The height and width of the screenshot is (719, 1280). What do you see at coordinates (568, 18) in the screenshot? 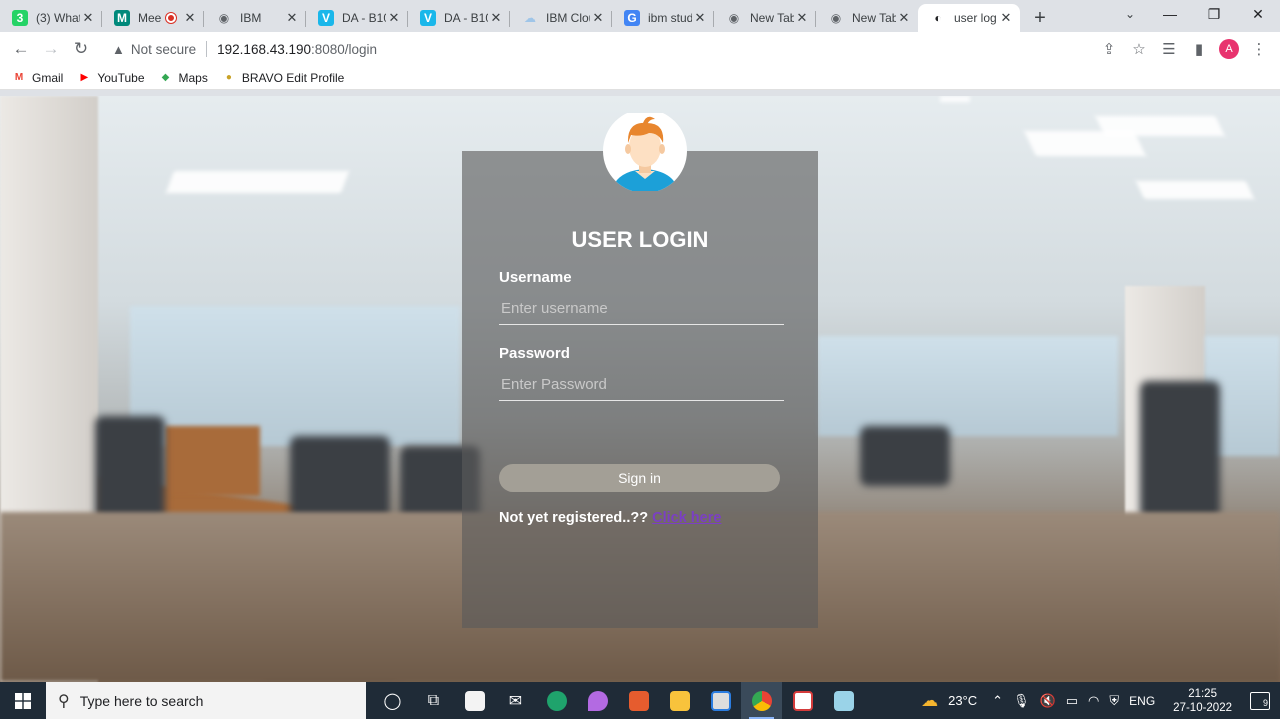
I see `tab-title: IBM Clou` at bounding box center [568, 18].